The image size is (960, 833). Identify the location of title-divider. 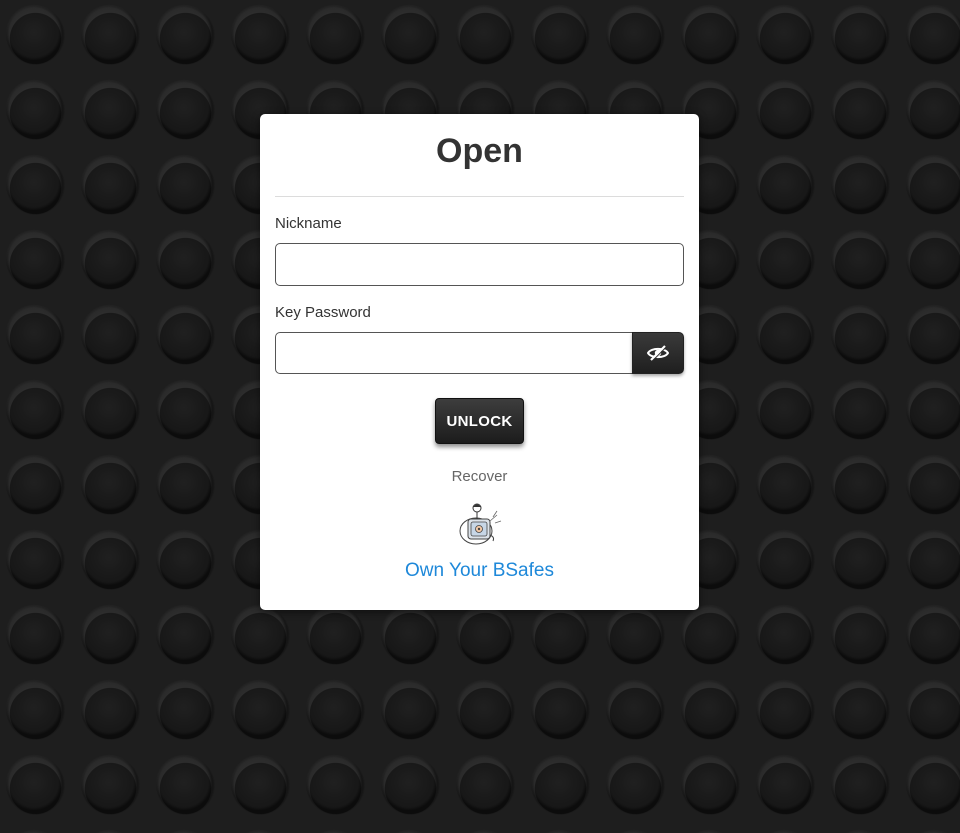
(479, 196).